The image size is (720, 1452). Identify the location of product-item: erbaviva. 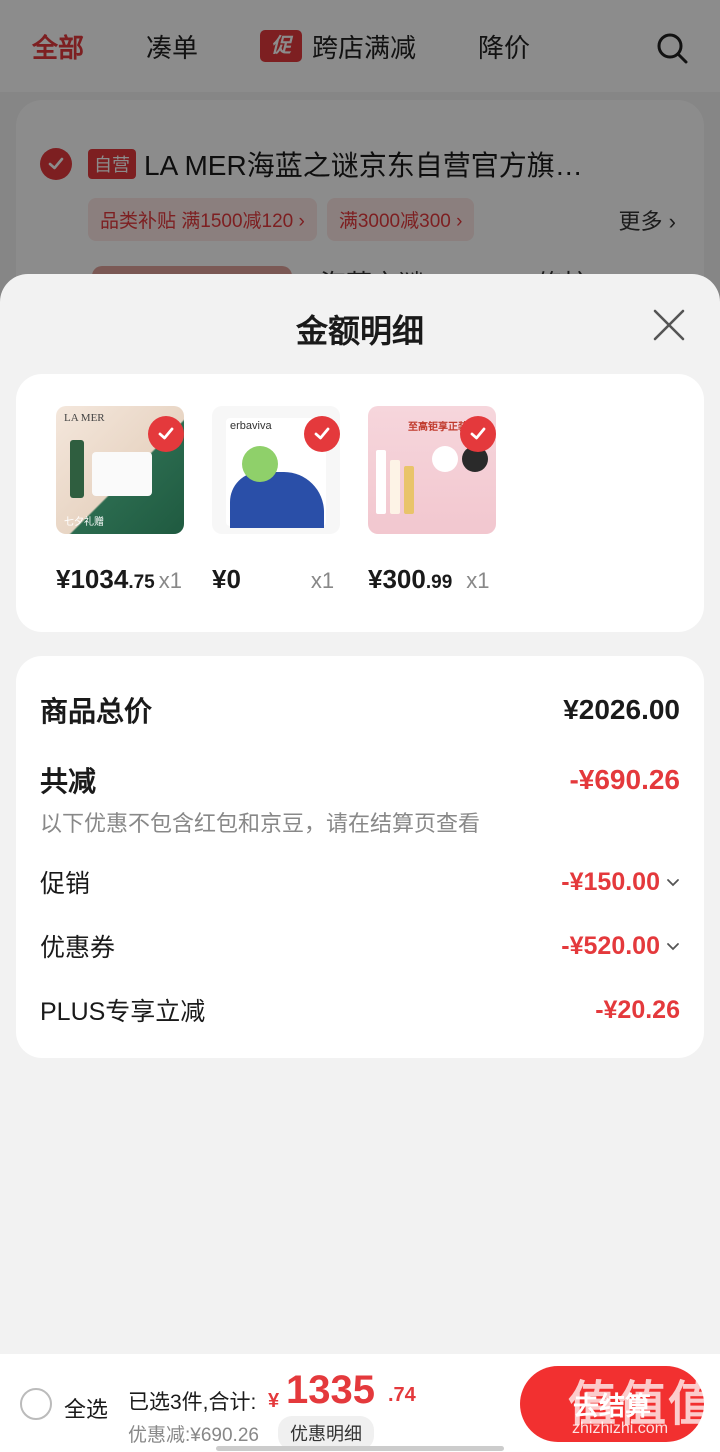
(277, 470).